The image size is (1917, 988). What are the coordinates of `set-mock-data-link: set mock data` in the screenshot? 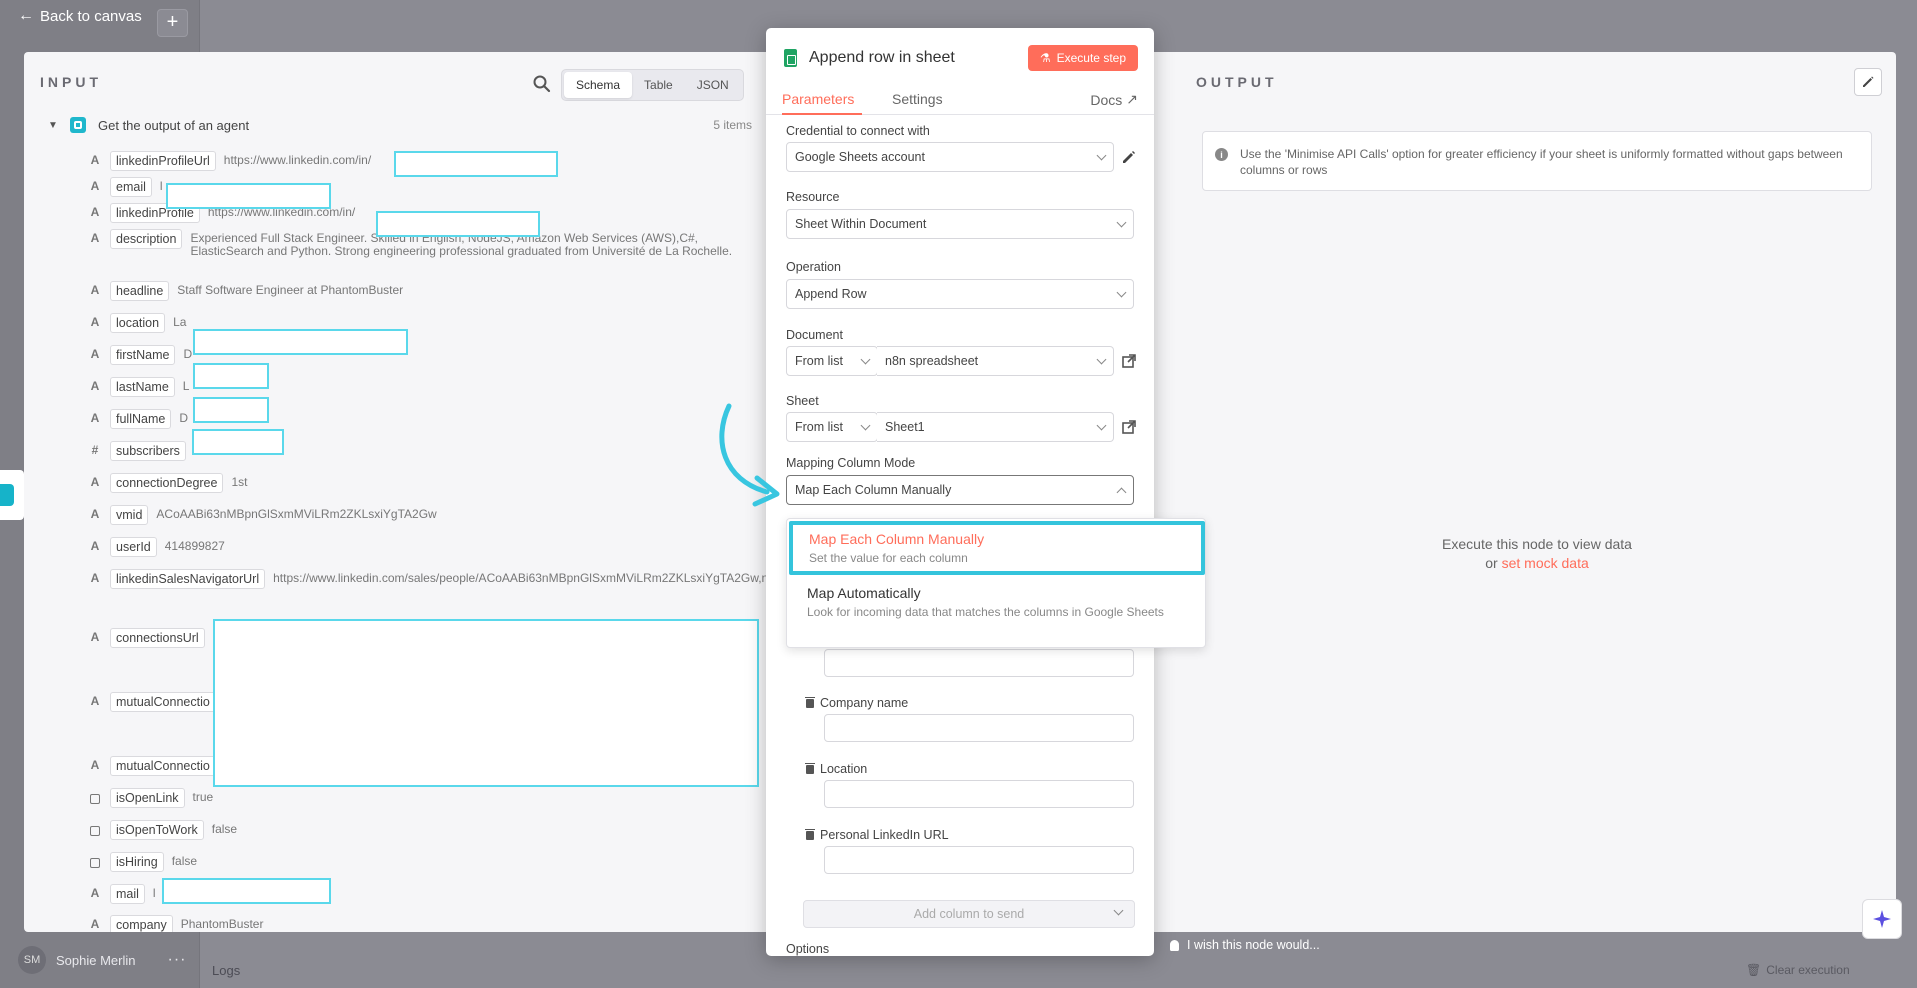 It's located at (1545, 563).